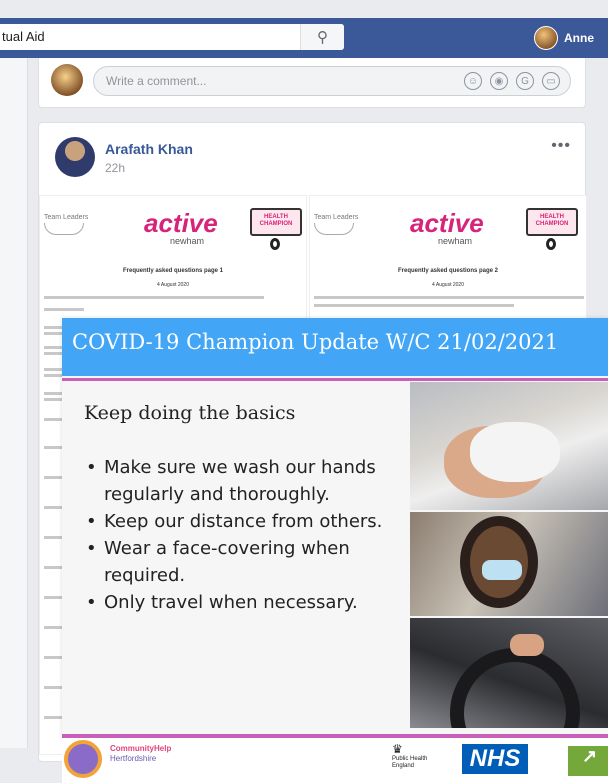 The height and width of the screenshot is (783, 608). I want to click on slide-header: COVID-19 Champion Update W/C 21/02/2021, so click(335, 347).